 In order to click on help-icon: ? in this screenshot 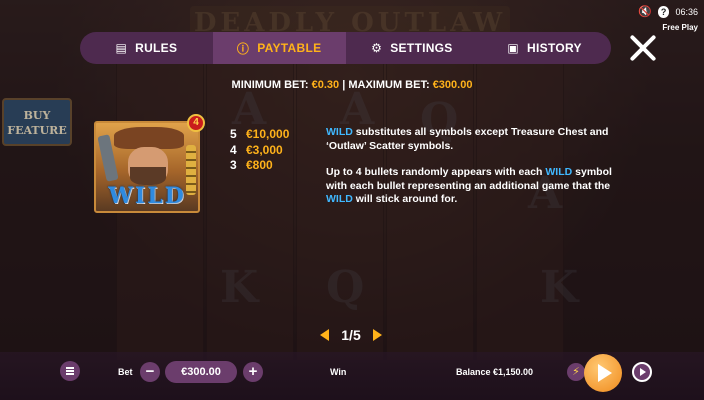, I will do `click(663, 11)`.